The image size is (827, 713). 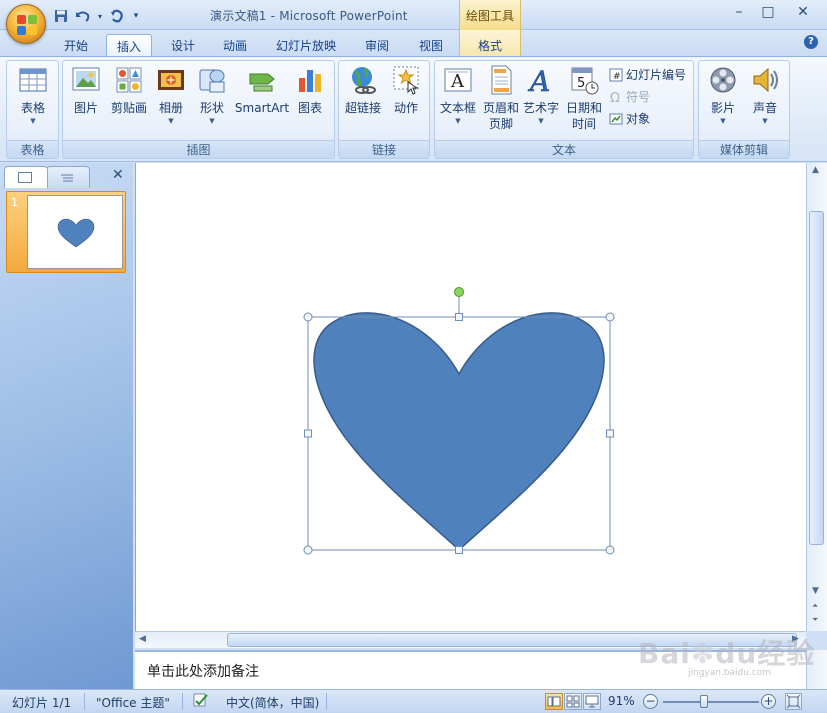 I want to click on theme-name: "Office 主题", so click(x=133, y=703).